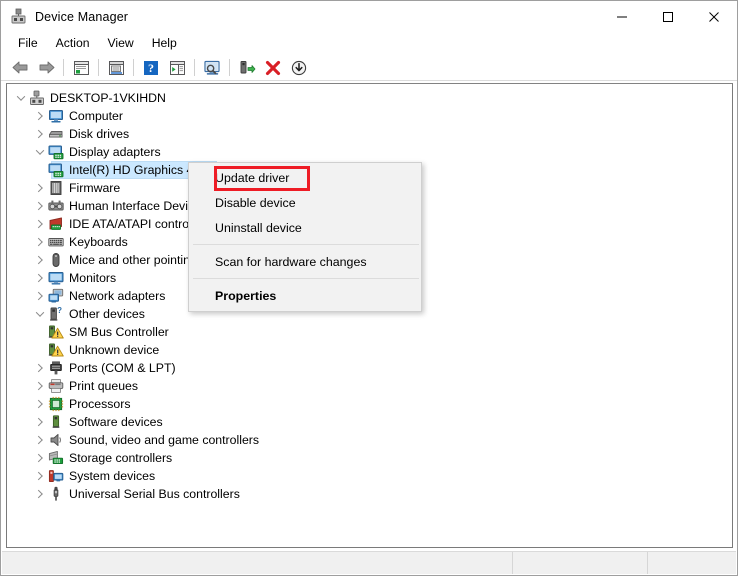 The width and height of the screenshot is (738, 576). What do you see at coordinates (46, 68) in the screenshot?
I see `forward-icon` at bounding box center [46, 68].